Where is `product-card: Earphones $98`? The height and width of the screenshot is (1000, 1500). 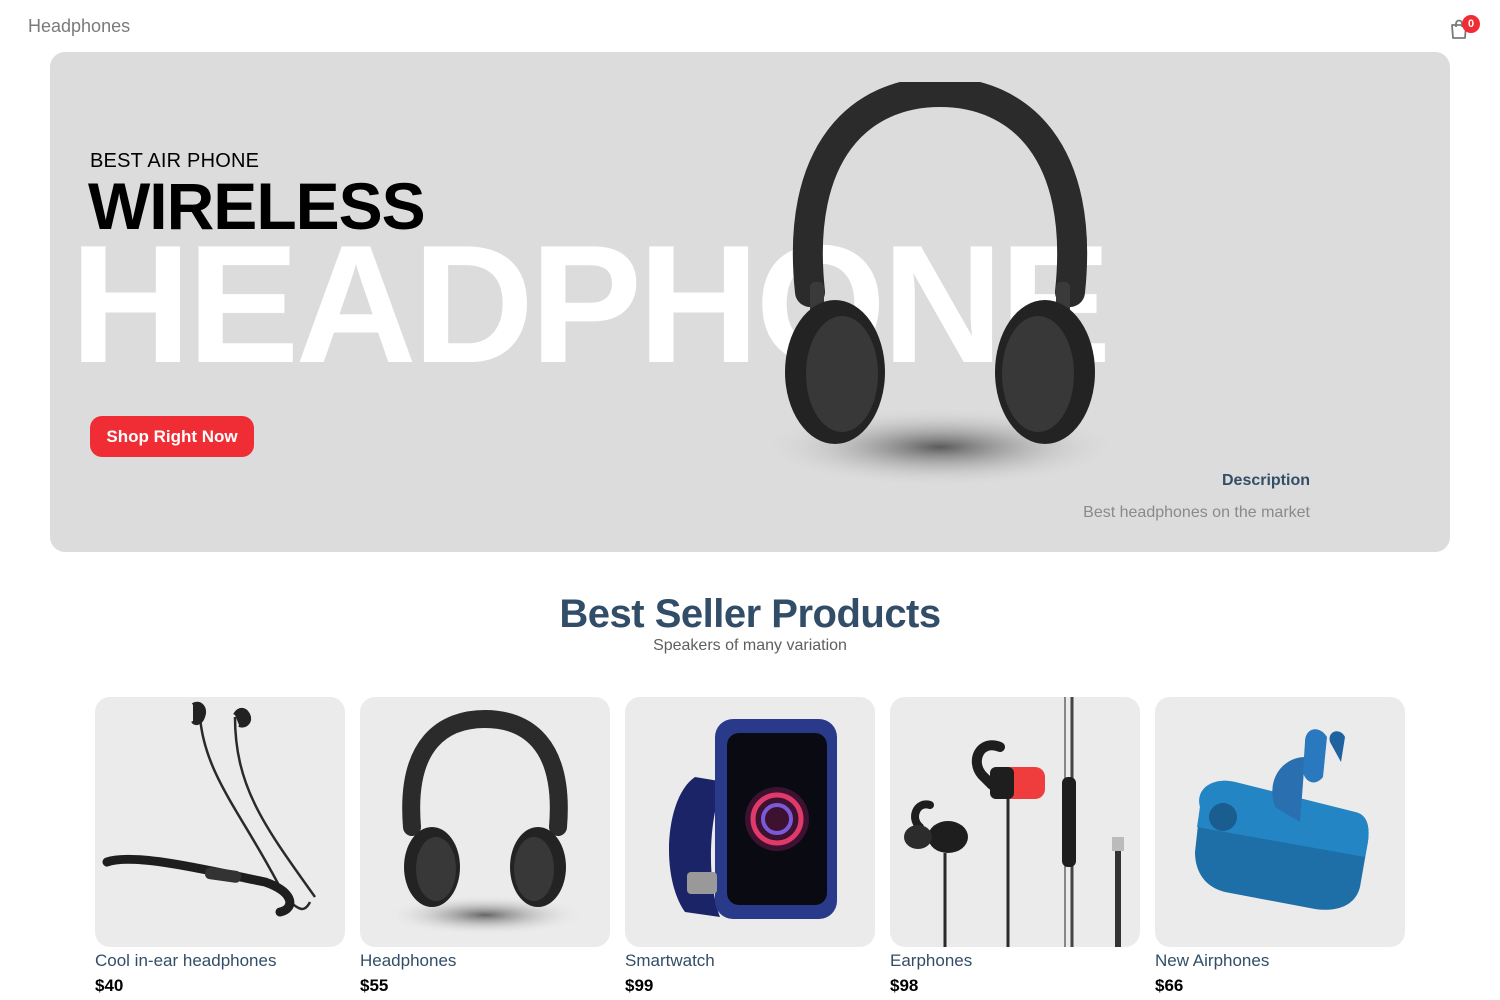 product-card: Earphones $98 is located at coordinates (1015, 846).